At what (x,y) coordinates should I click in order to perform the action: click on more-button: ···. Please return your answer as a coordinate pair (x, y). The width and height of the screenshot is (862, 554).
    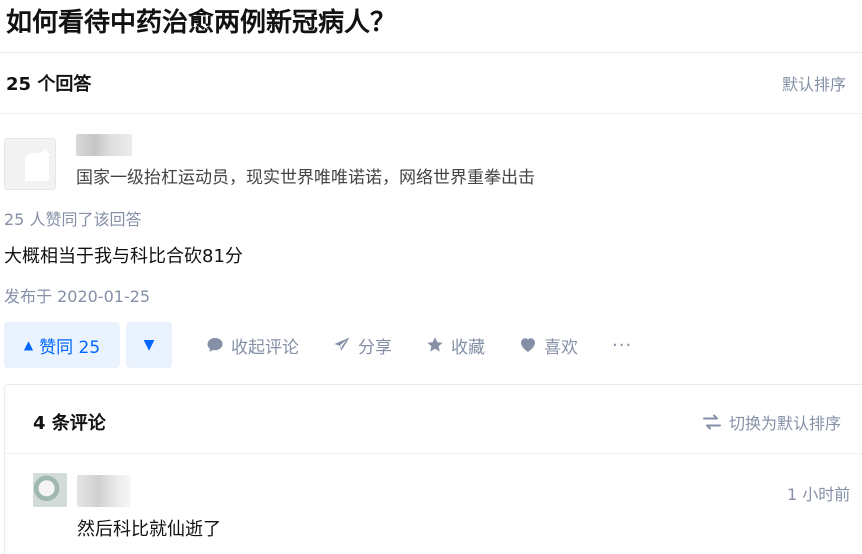
    Looking at the image, I should click on (622, 345).